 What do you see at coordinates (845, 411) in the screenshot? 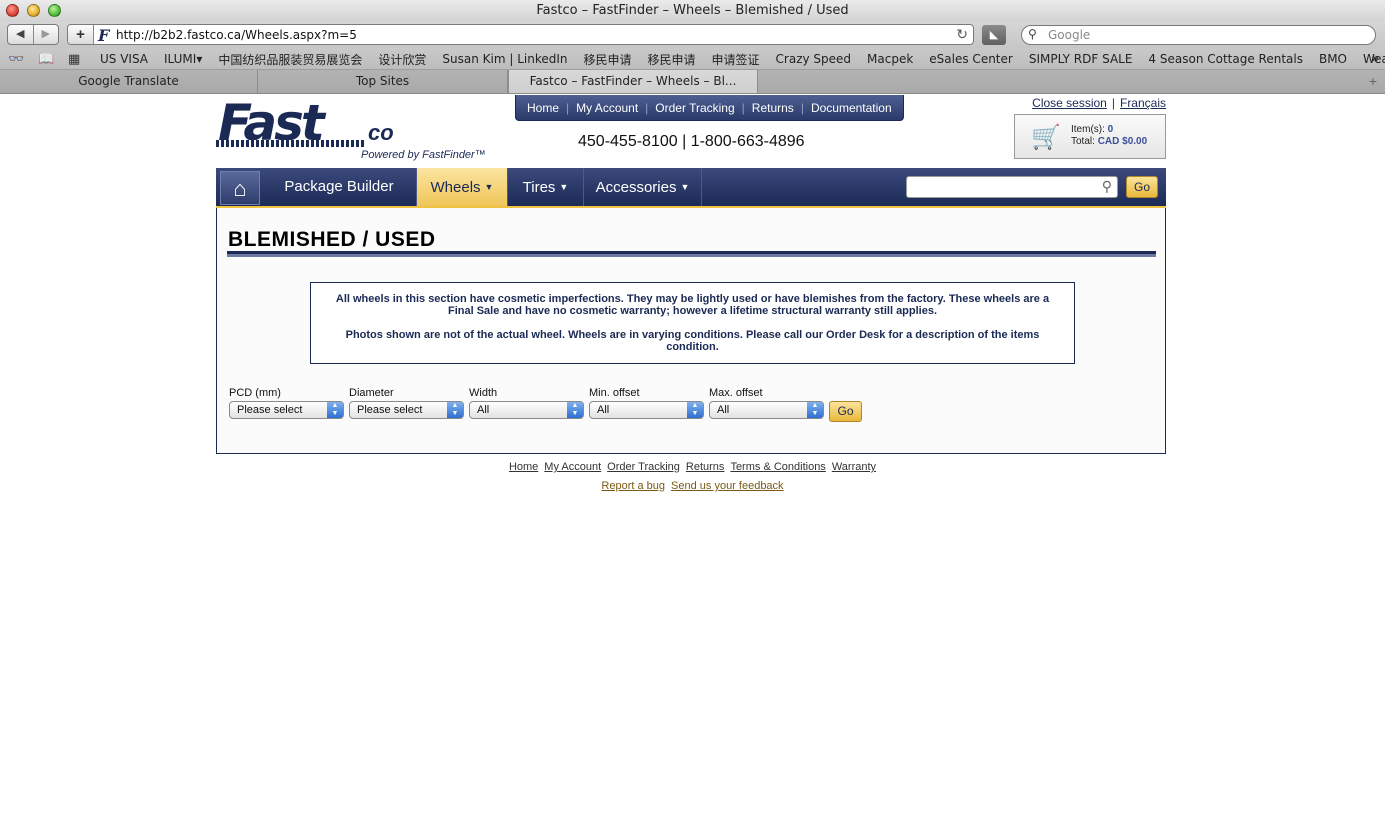
I see `filter-go-button: Go` at bounding box center [845, 411].